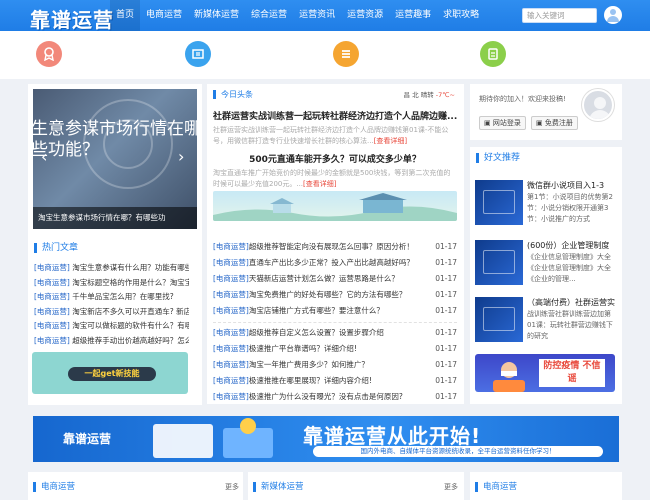 Image resolution: width=650 pixels, height=500 pixels. Describe the element at coordinates (487, 123) in the screenshot. I see `user-icon: ▣` at that location.